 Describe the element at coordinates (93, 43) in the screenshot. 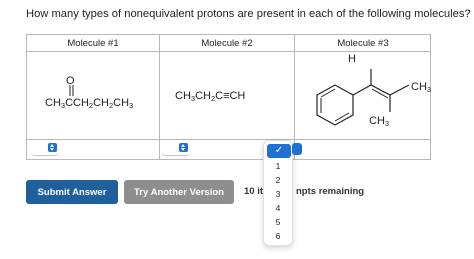

I see `header-molecule-1: Molecule #1` at that location.